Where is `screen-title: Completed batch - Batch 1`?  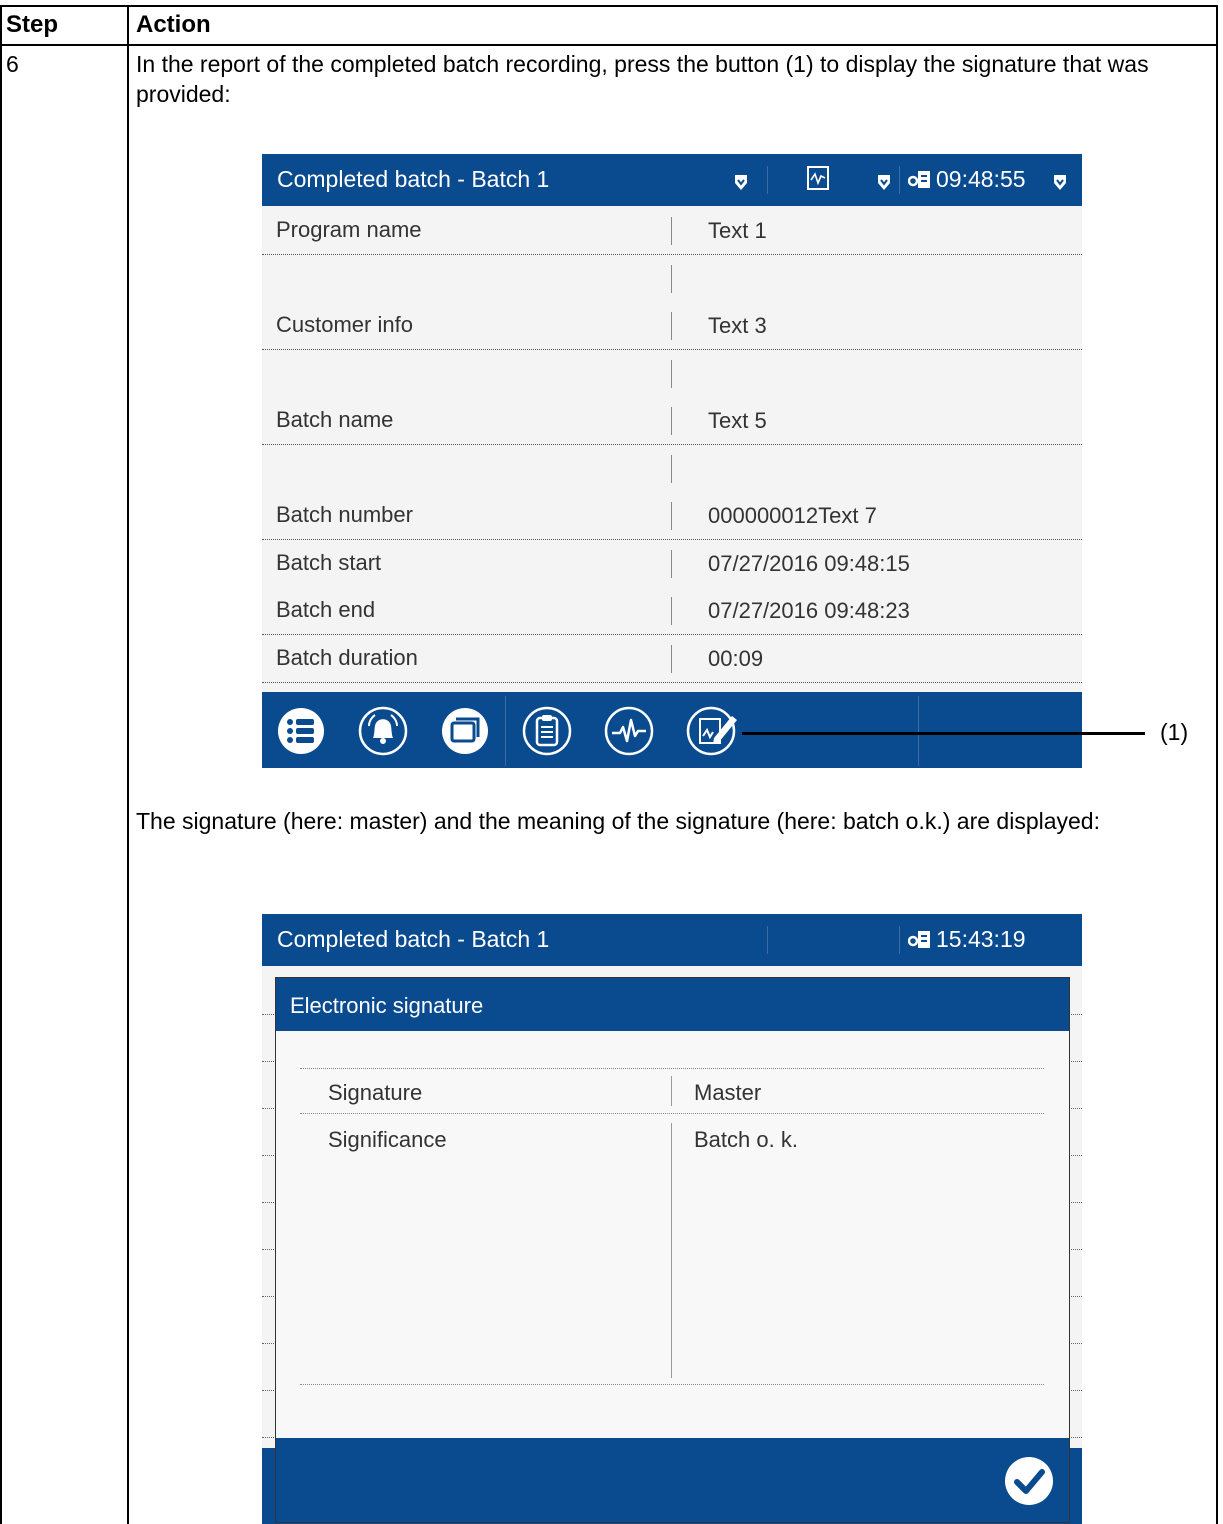 screen-title: Completed batch - Batch 1 is located at coordinates (413, 179).